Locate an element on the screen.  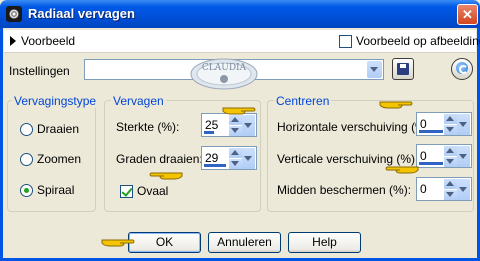
degrees-arrows is located at coordinates (242, 158).